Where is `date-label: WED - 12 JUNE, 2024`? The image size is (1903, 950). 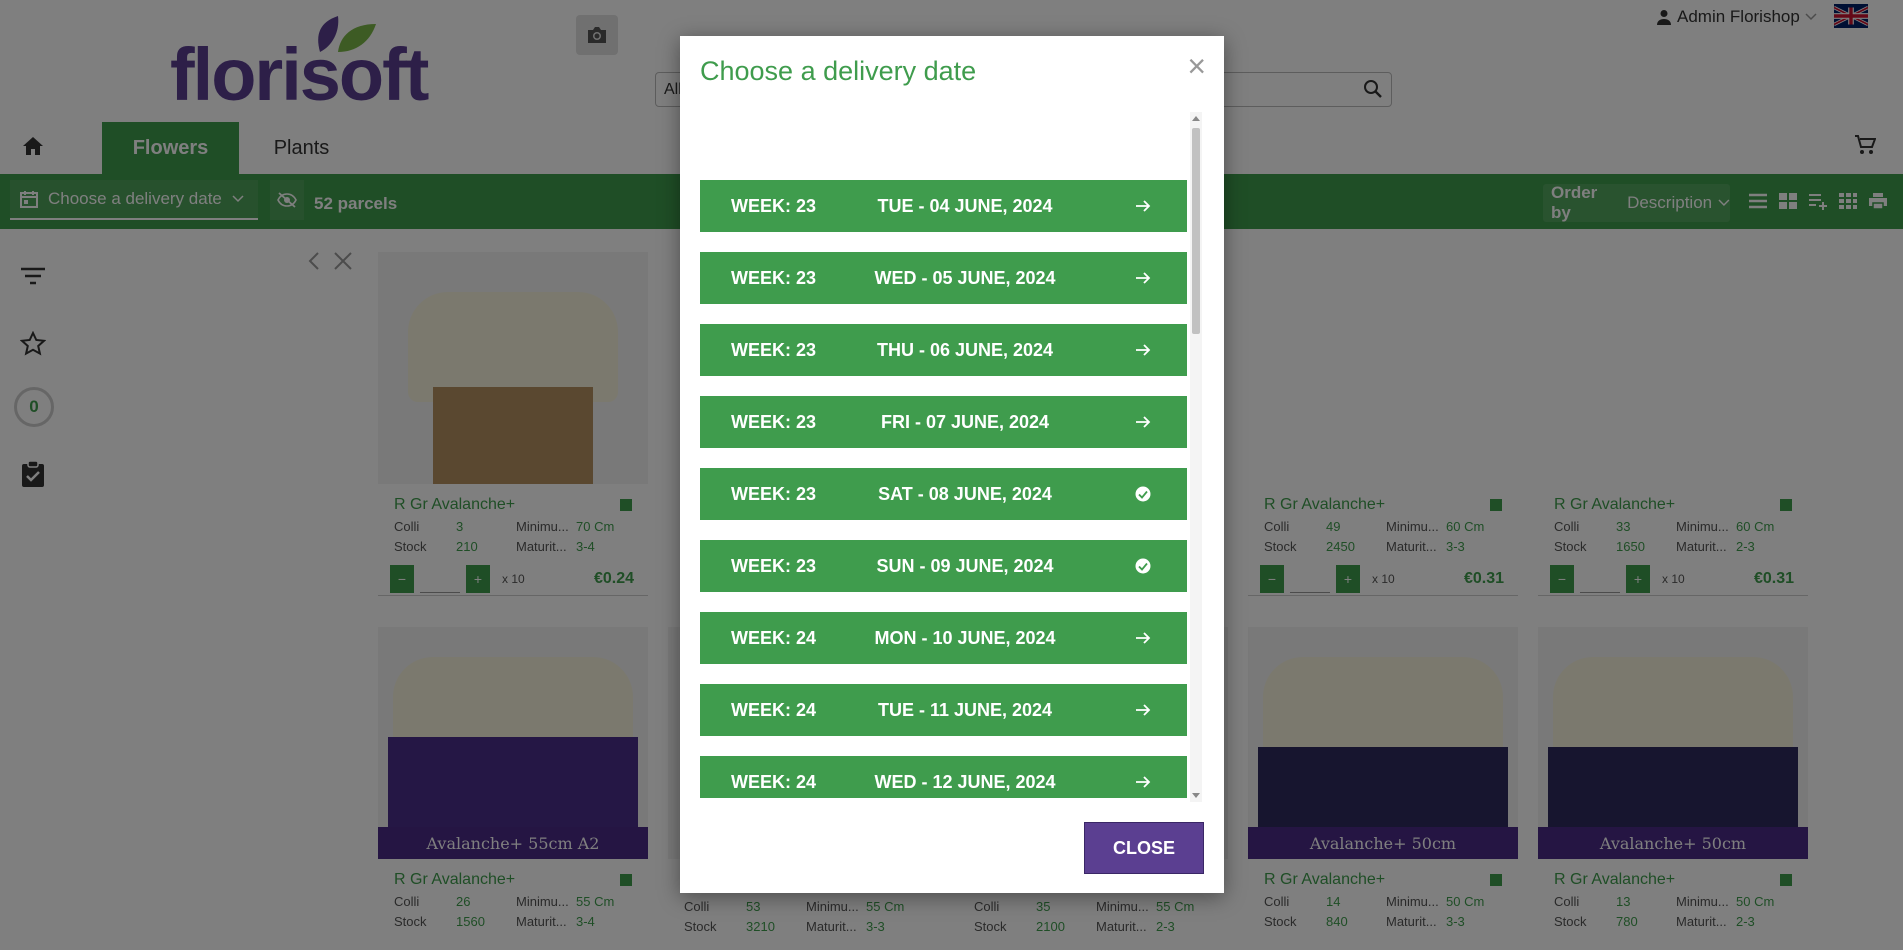 date-label: WED - 12 JUNE, 2024 is located at coordinates (965, 781).